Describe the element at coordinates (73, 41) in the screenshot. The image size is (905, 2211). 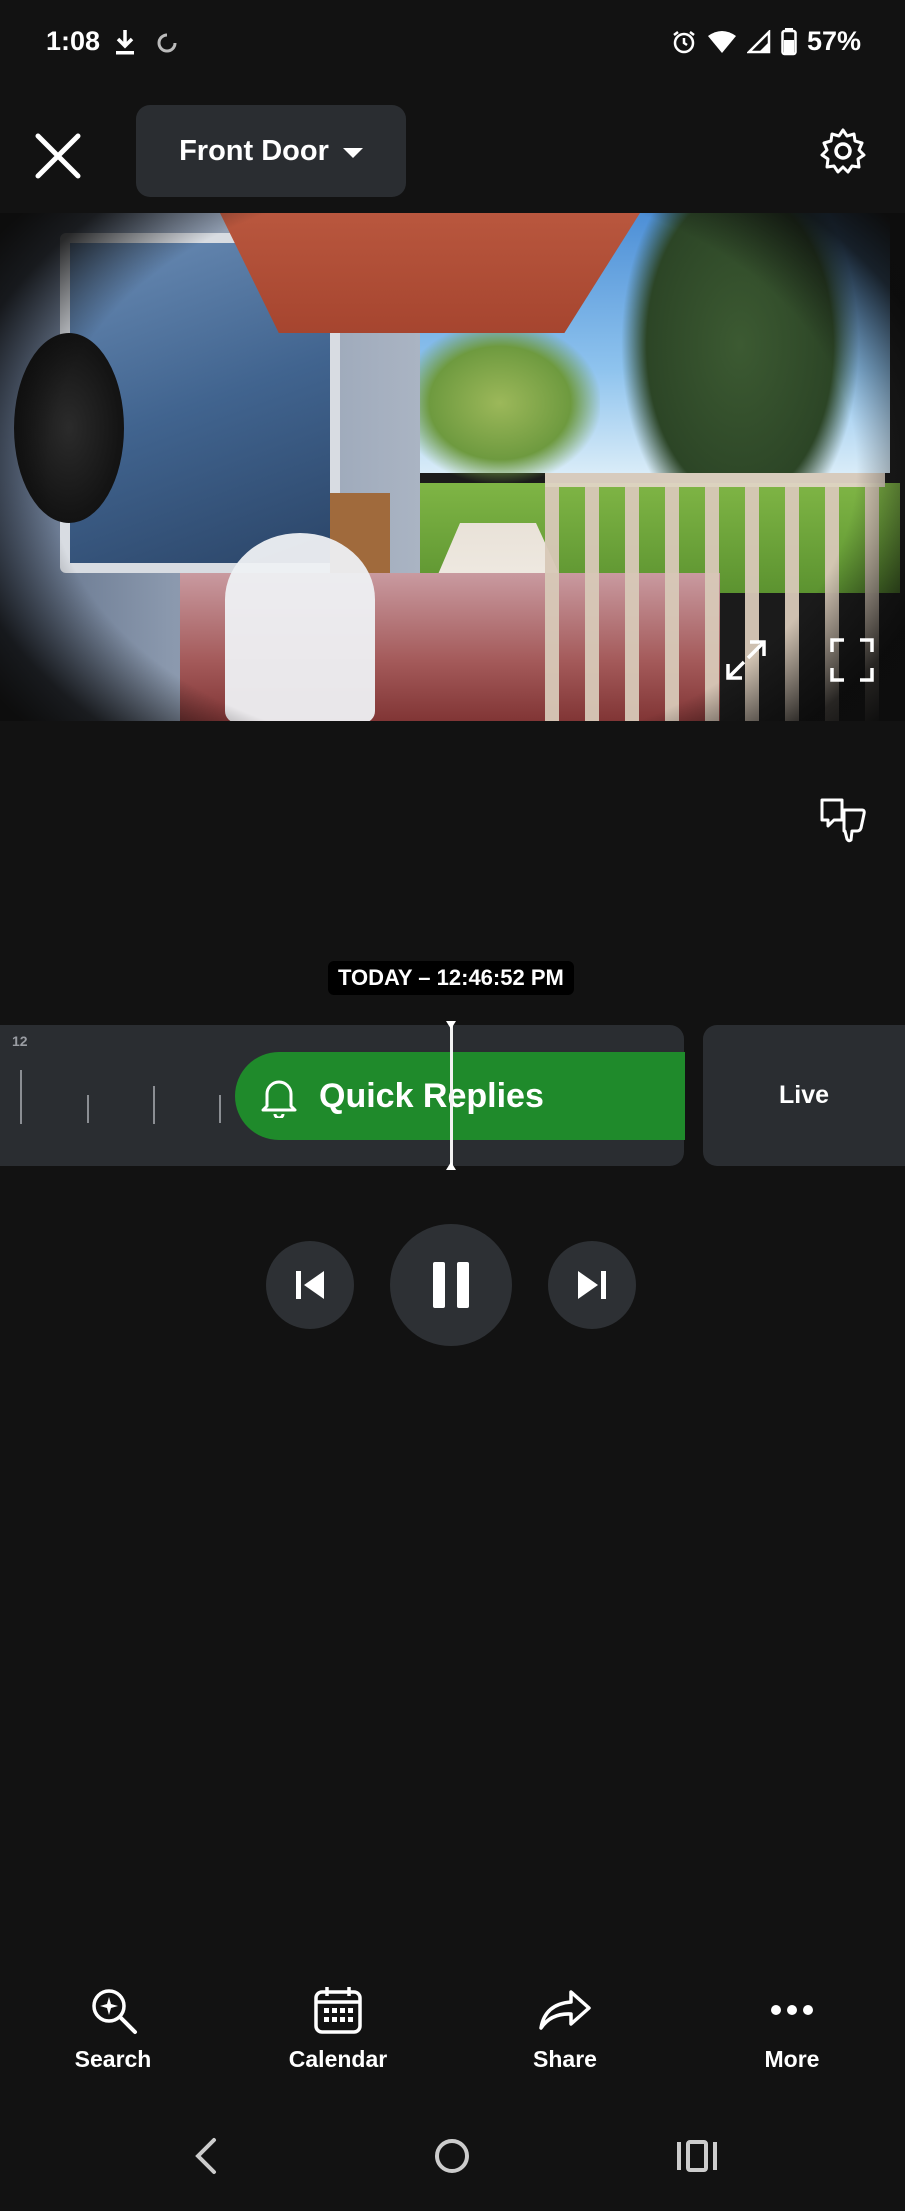
I see `status-time: 1:08` at that location.